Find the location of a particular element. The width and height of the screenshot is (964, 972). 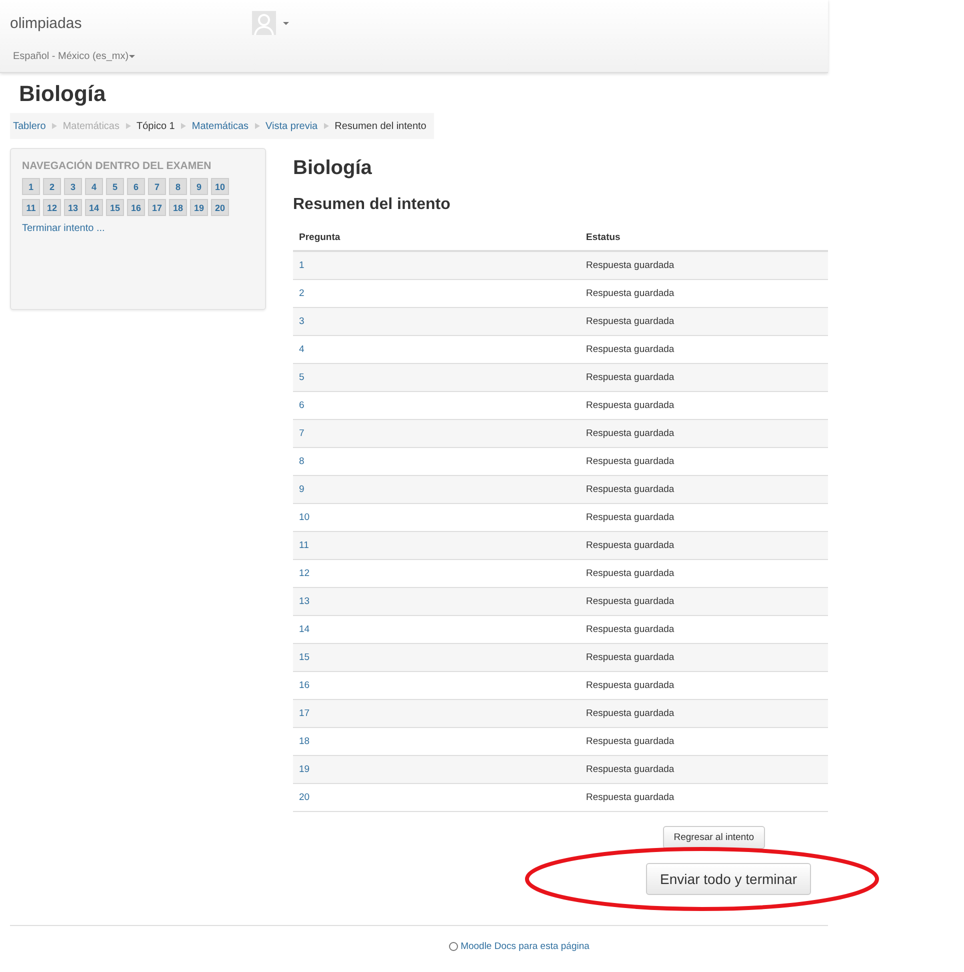

breadcrumb-link: Matemáticas is located at coordinates (220, 126).